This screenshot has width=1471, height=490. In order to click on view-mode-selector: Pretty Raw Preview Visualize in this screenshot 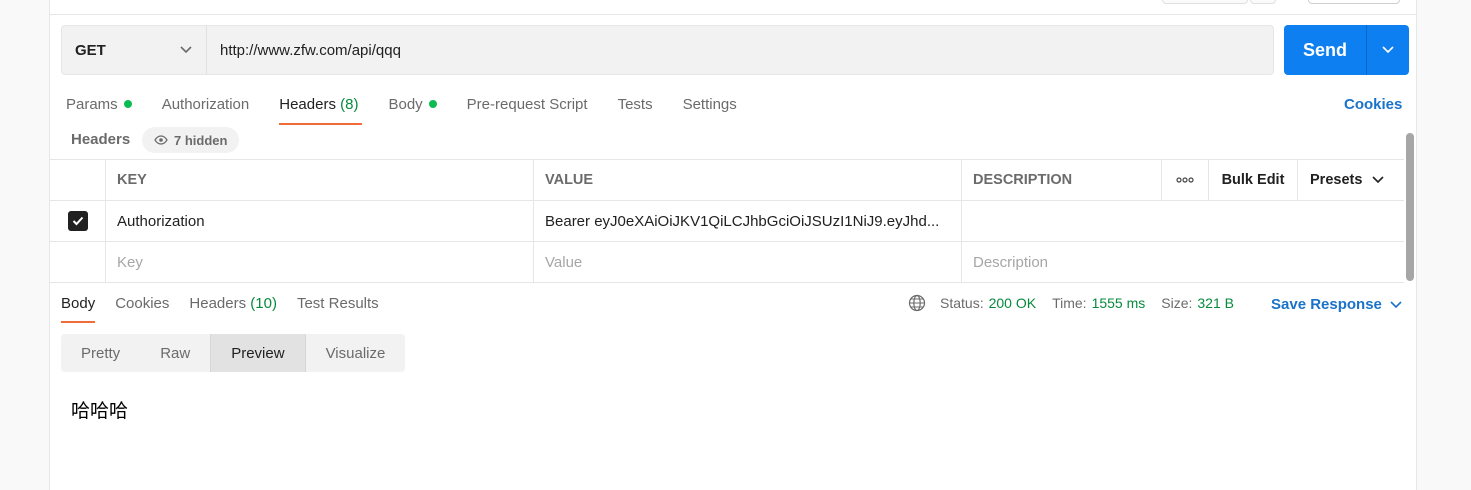, I will do `click(233, 353)`.